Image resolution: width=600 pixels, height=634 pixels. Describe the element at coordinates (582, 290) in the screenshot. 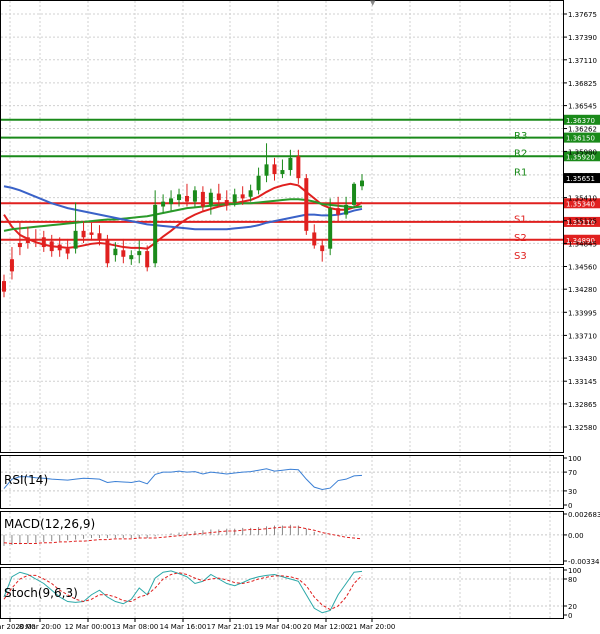

I see `y-tick-label: 1.34280` at that location.